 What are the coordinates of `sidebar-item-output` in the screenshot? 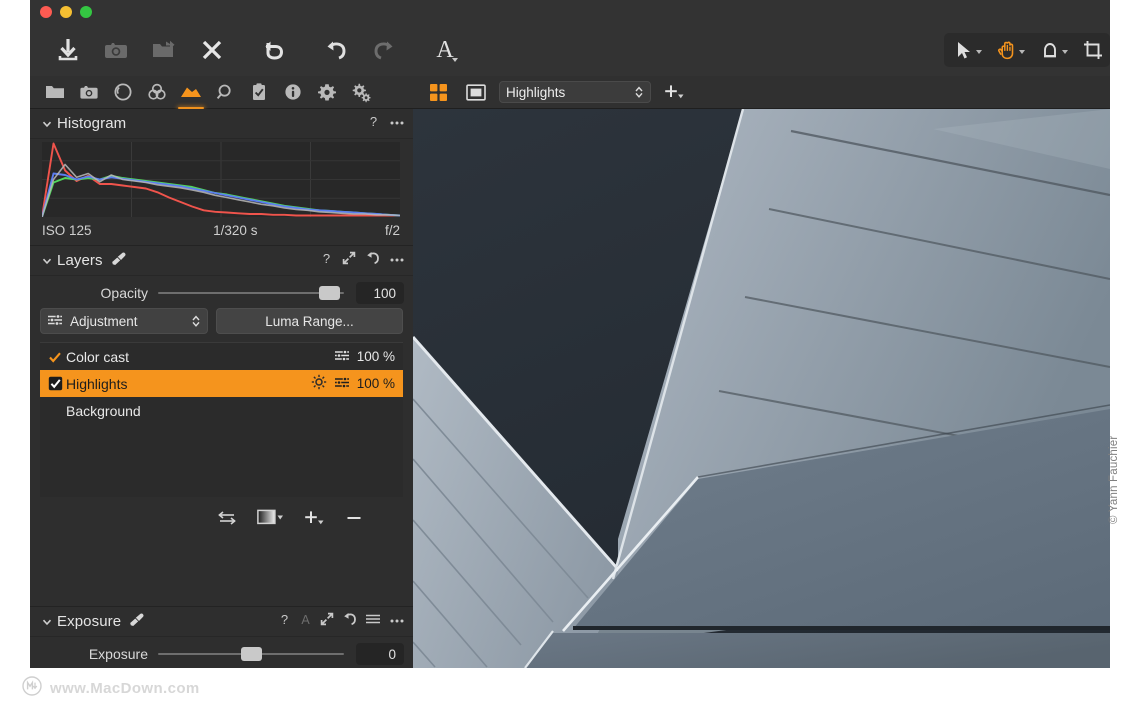 It's located at (327, 92).